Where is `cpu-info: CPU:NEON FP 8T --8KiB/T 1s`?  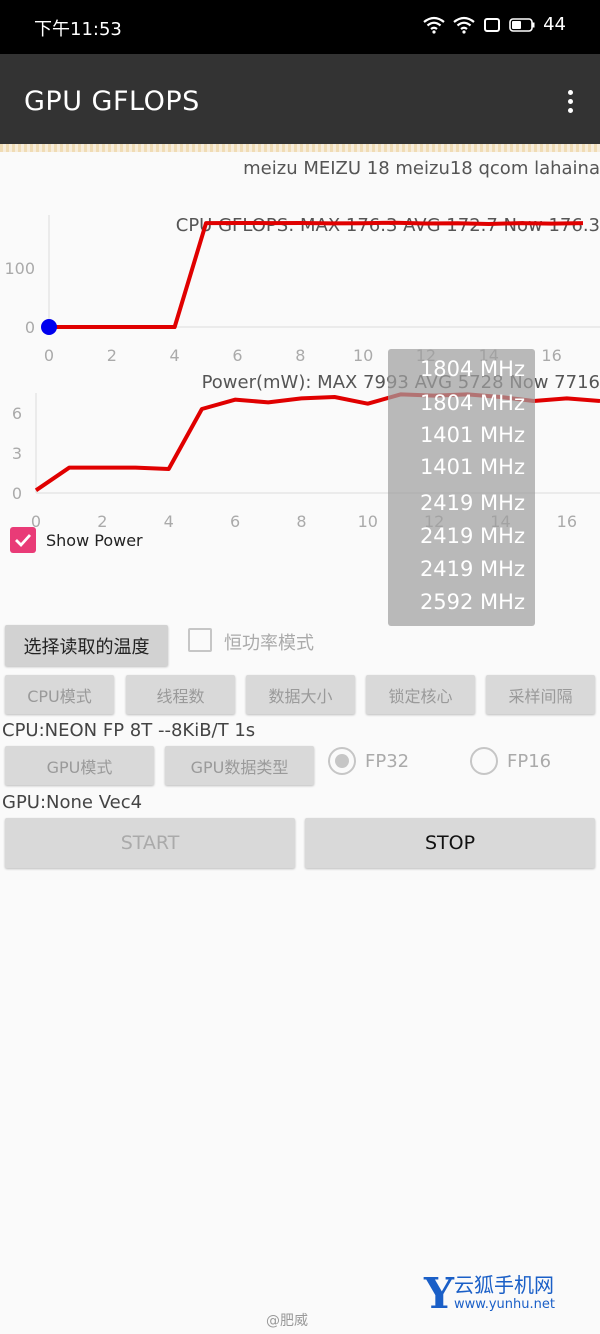
cpu-info: CPU:NEON FP 8T --8KiB/T 1s is located at coordinates (129, 730).